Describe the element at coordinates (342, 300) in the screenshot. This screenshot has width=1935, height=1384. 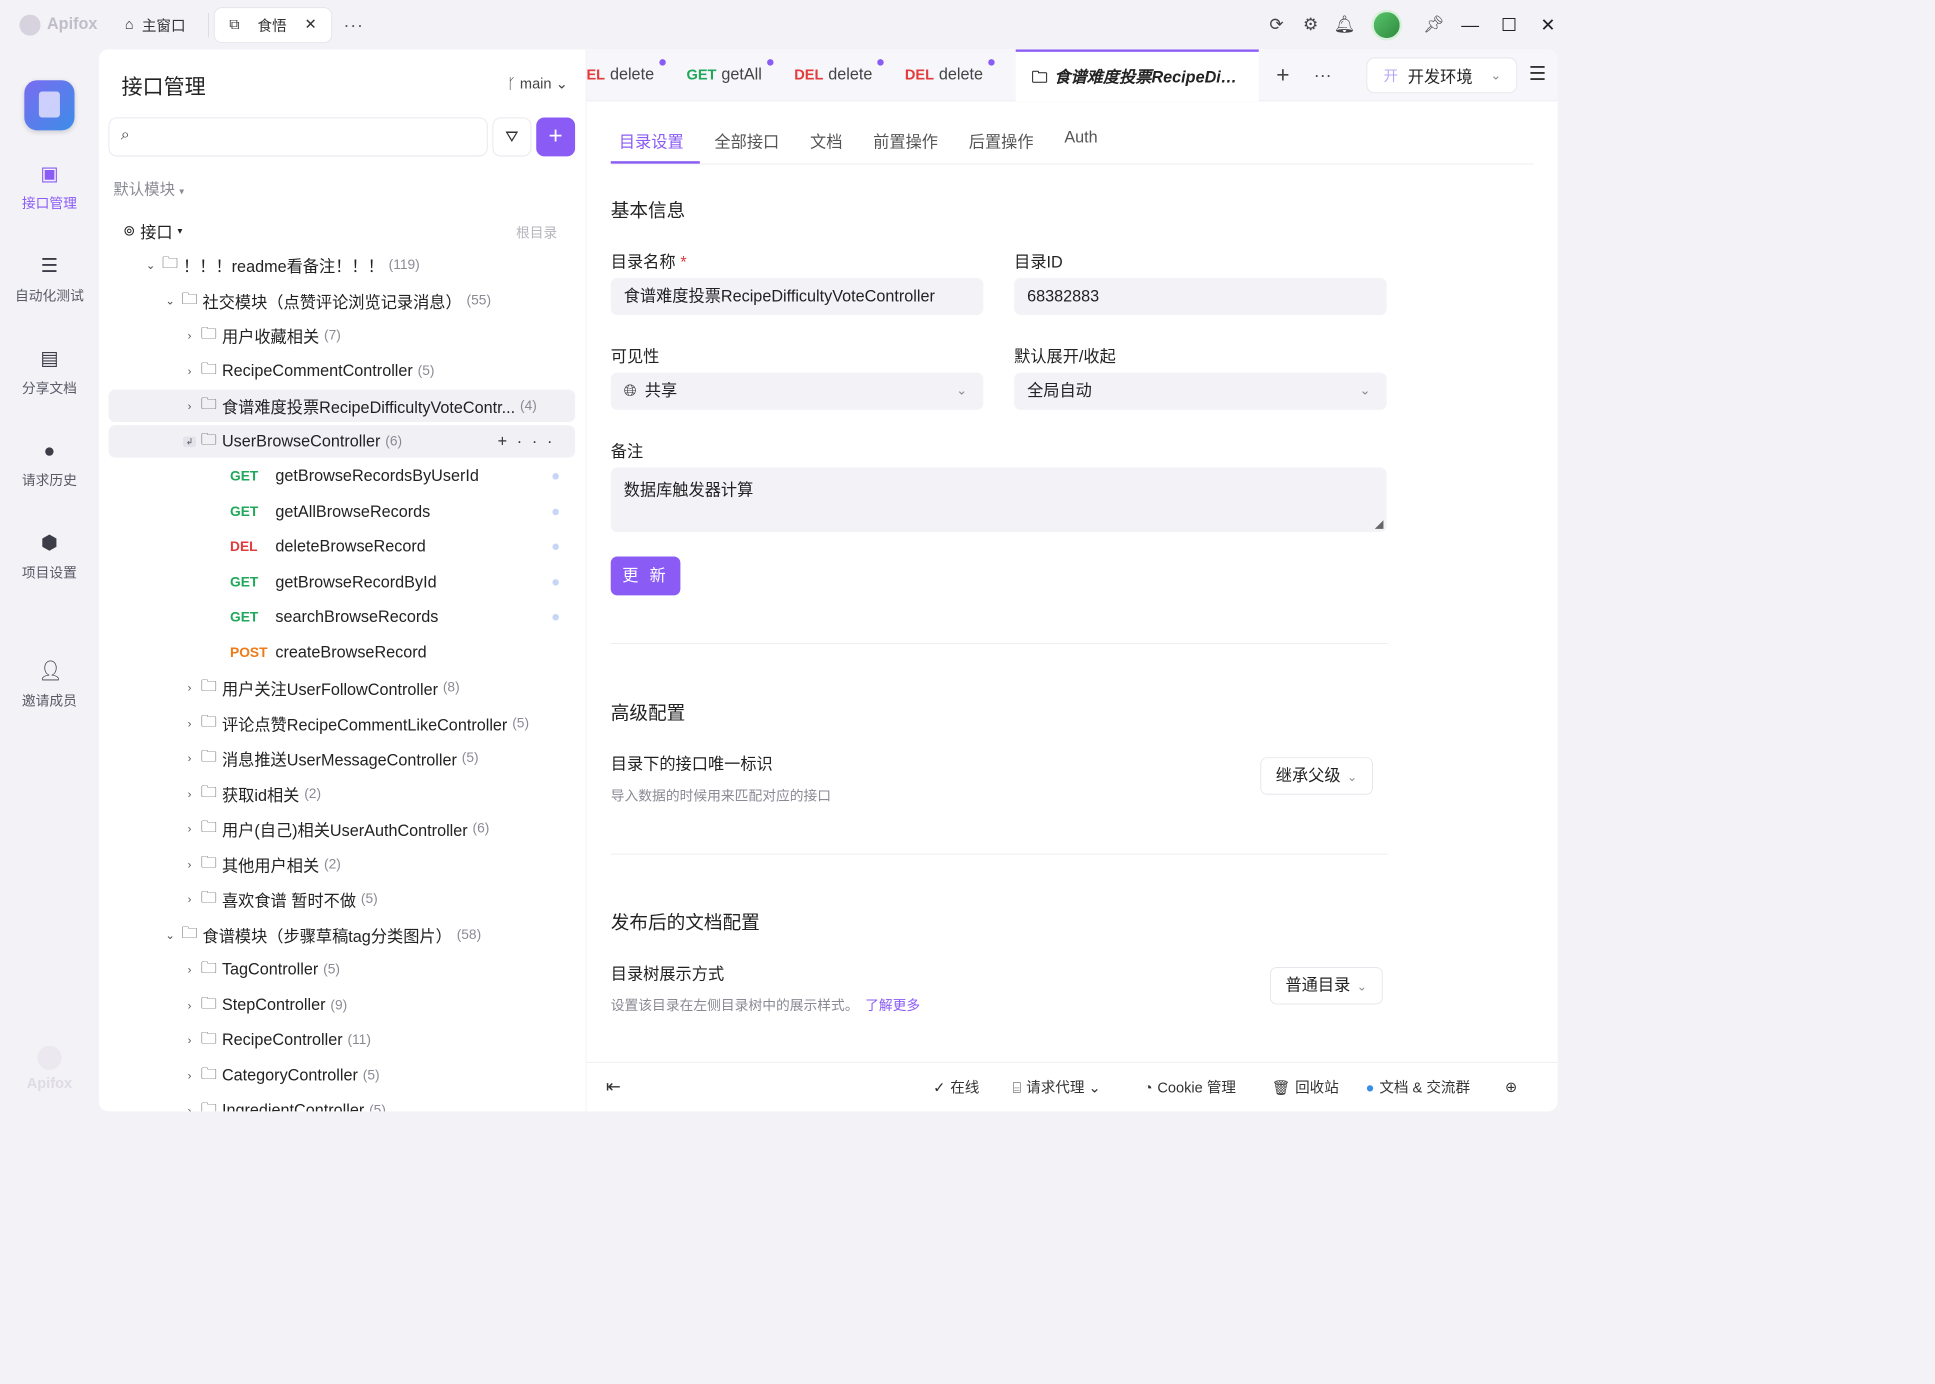
I see `tree-folder: ⌄ 🗀 社交模块（点赞评论浏览记录消息） (55)` at that location.